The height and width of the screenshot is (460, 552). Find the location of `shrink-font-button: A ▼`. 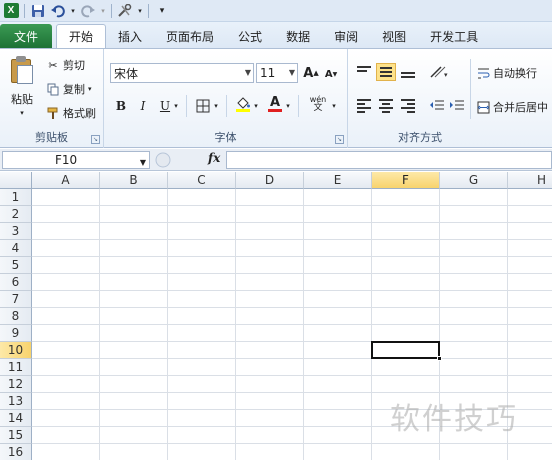

shrink-font-button: A ▼ is located at coordinates (331, 74).